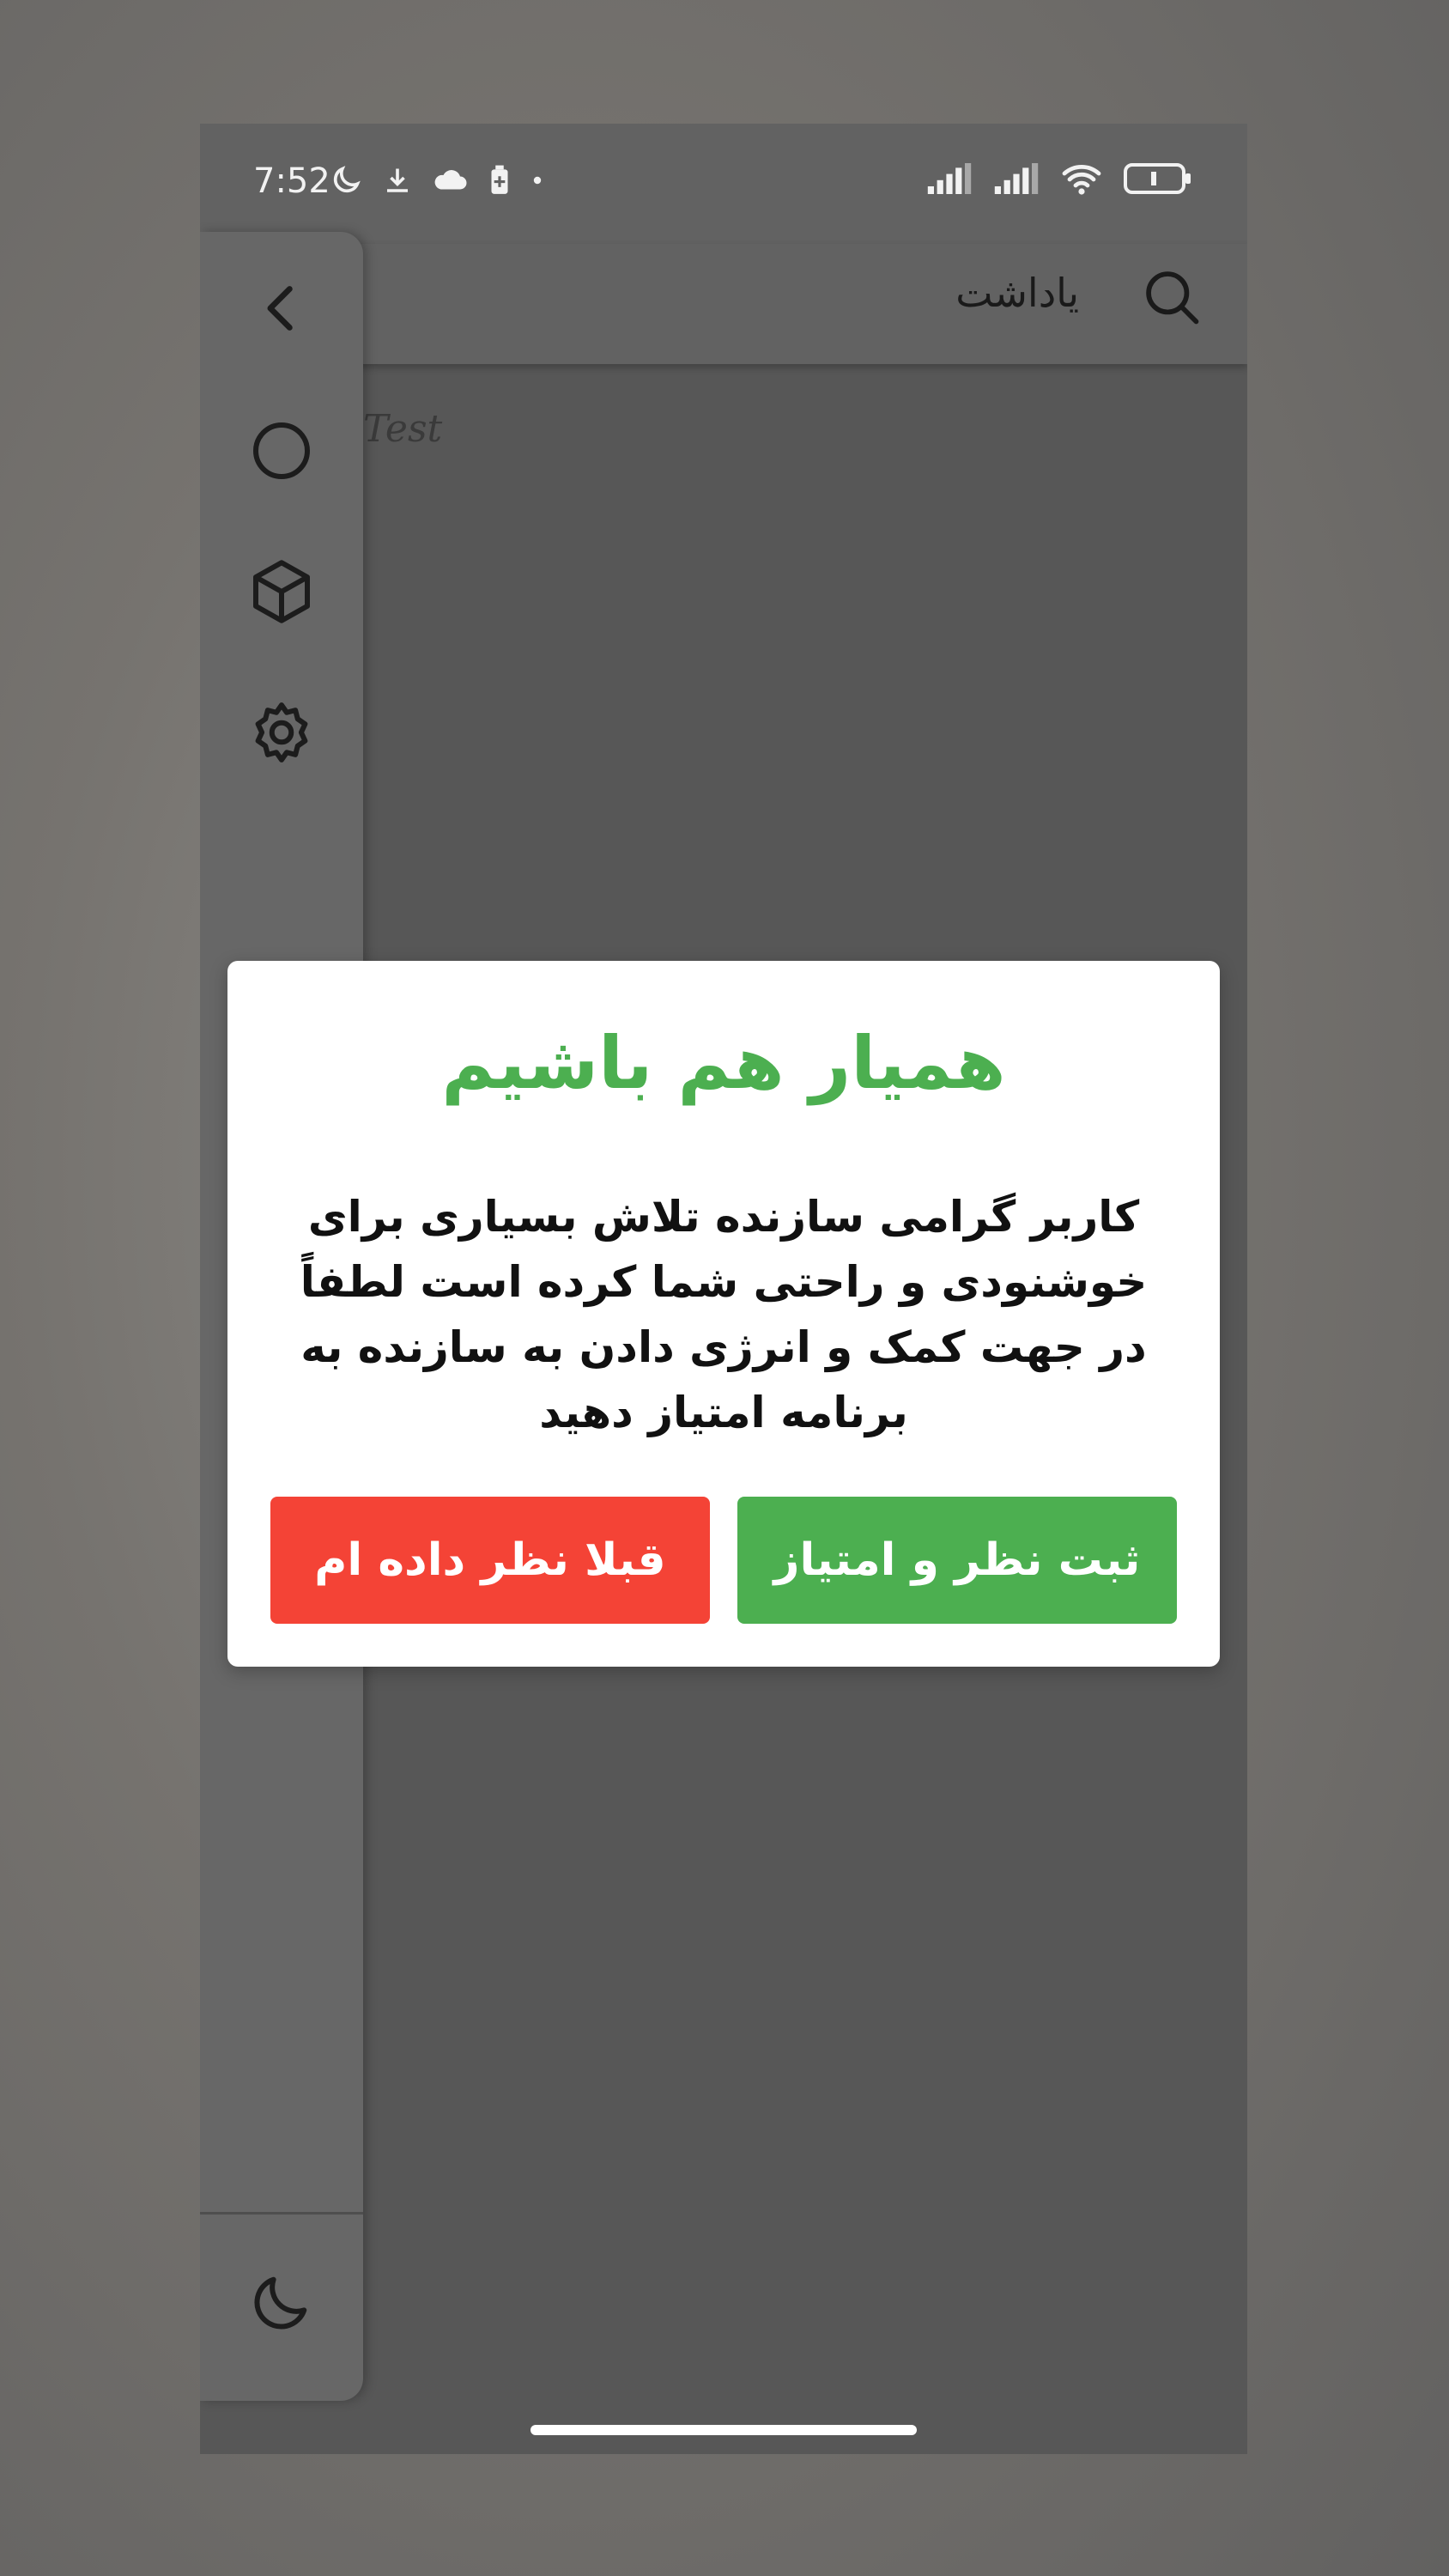 This screenshot has height=2576, width=1449. I want to click on wifi-icon, so click(1081, 180).